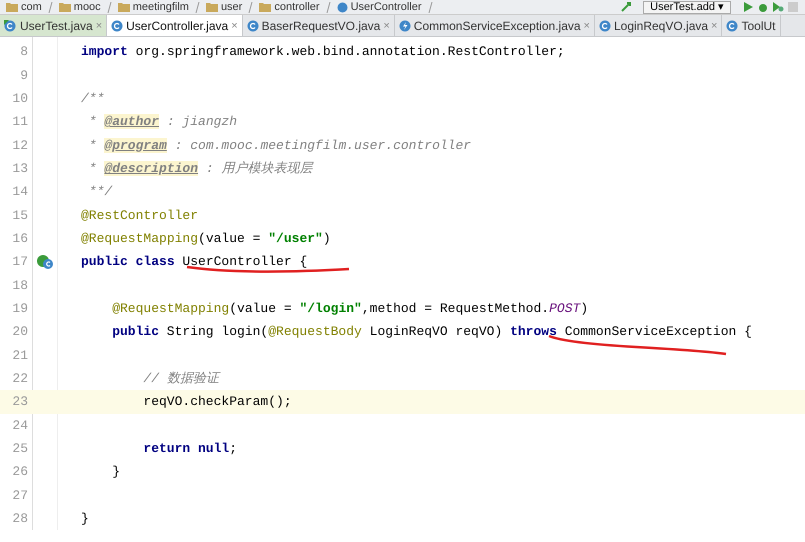 The width and height of the screenshot is (805, 542). I want to click on code-comment: // 数据验证, so click(181, 378).